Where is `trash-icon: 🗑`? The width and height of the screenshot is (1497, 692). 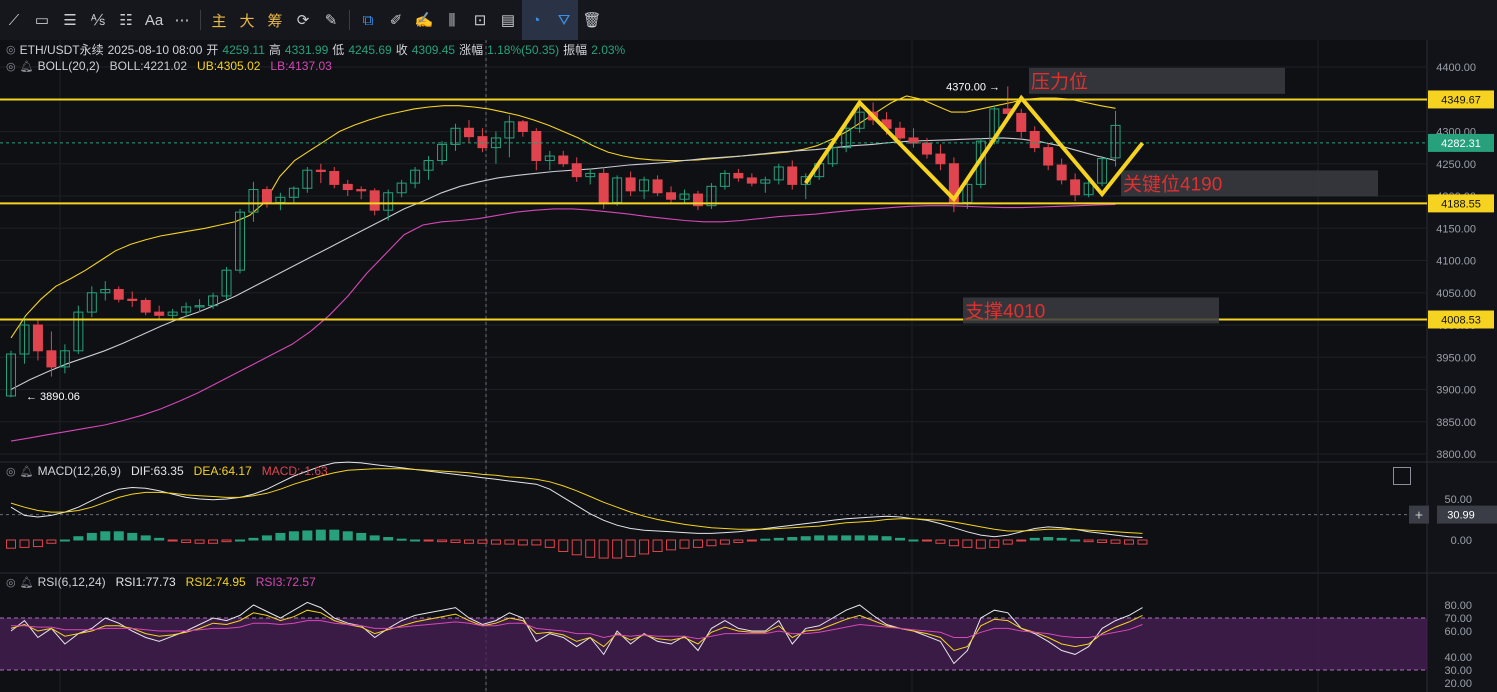
trash-icon: 🗑 is located at coordinates (592, 20).